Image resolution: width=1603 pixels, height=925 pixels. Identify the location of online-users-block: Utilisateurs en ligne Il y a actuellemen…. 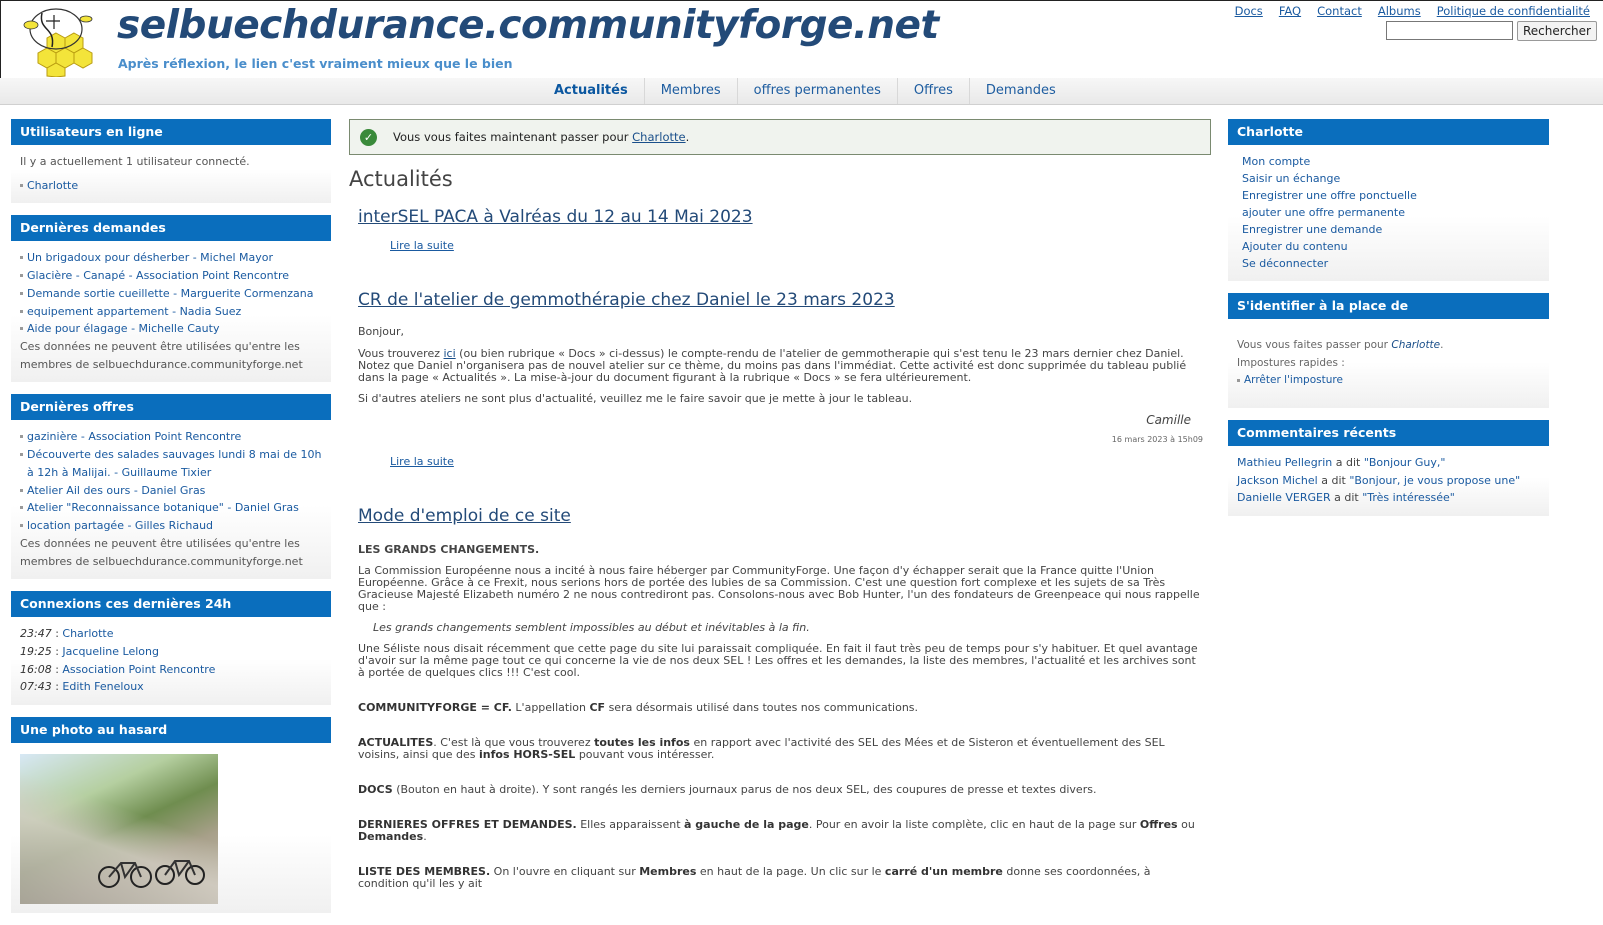
(171, 161).